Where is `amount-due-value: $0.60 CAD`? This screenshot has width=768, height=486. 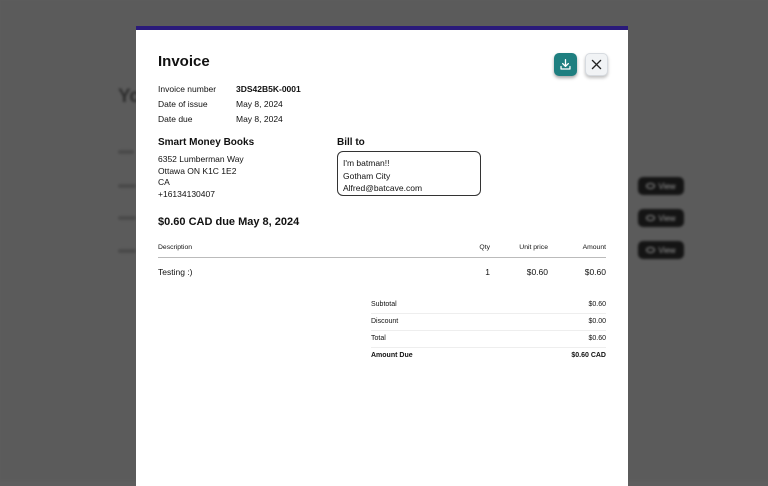 amount-due-value: $0.60 CAD is located at coordinates (588, 355).